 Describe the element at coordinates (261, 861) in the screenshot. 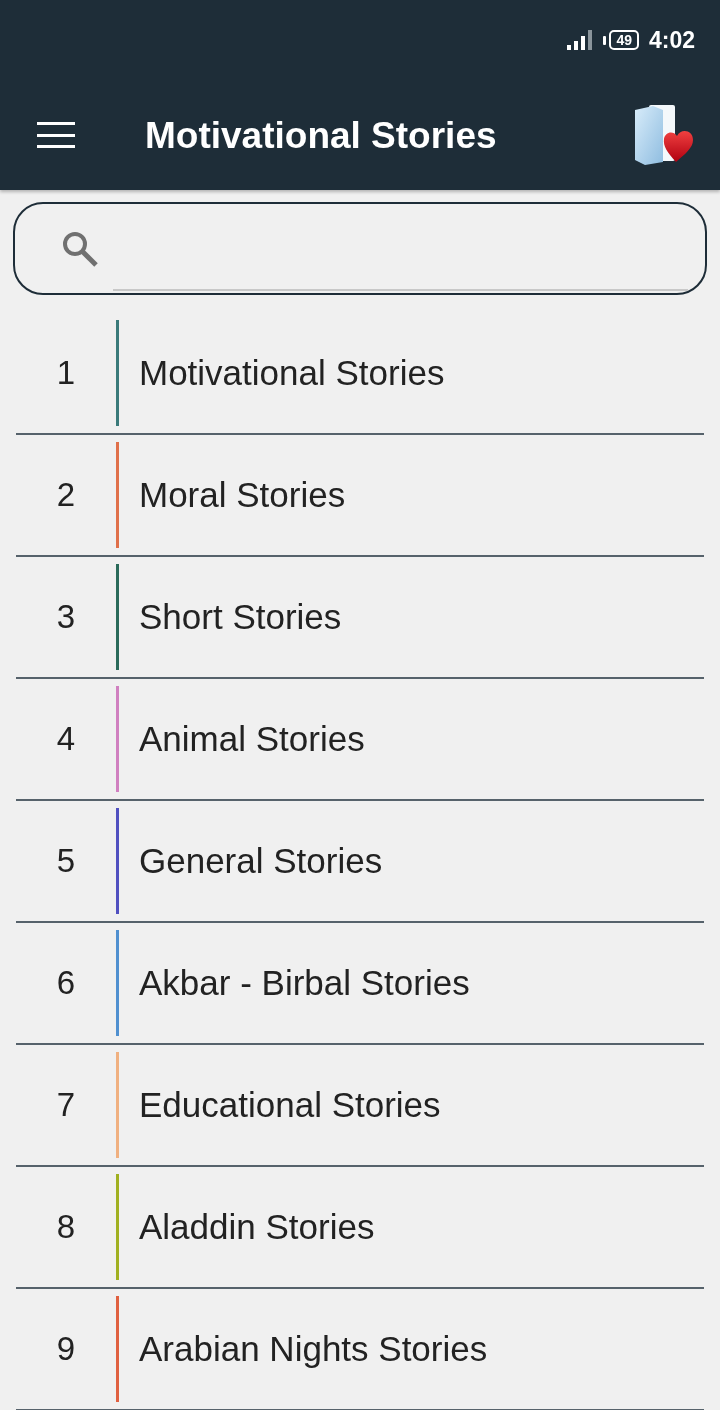

I see `story-title: General Stories` at that location.